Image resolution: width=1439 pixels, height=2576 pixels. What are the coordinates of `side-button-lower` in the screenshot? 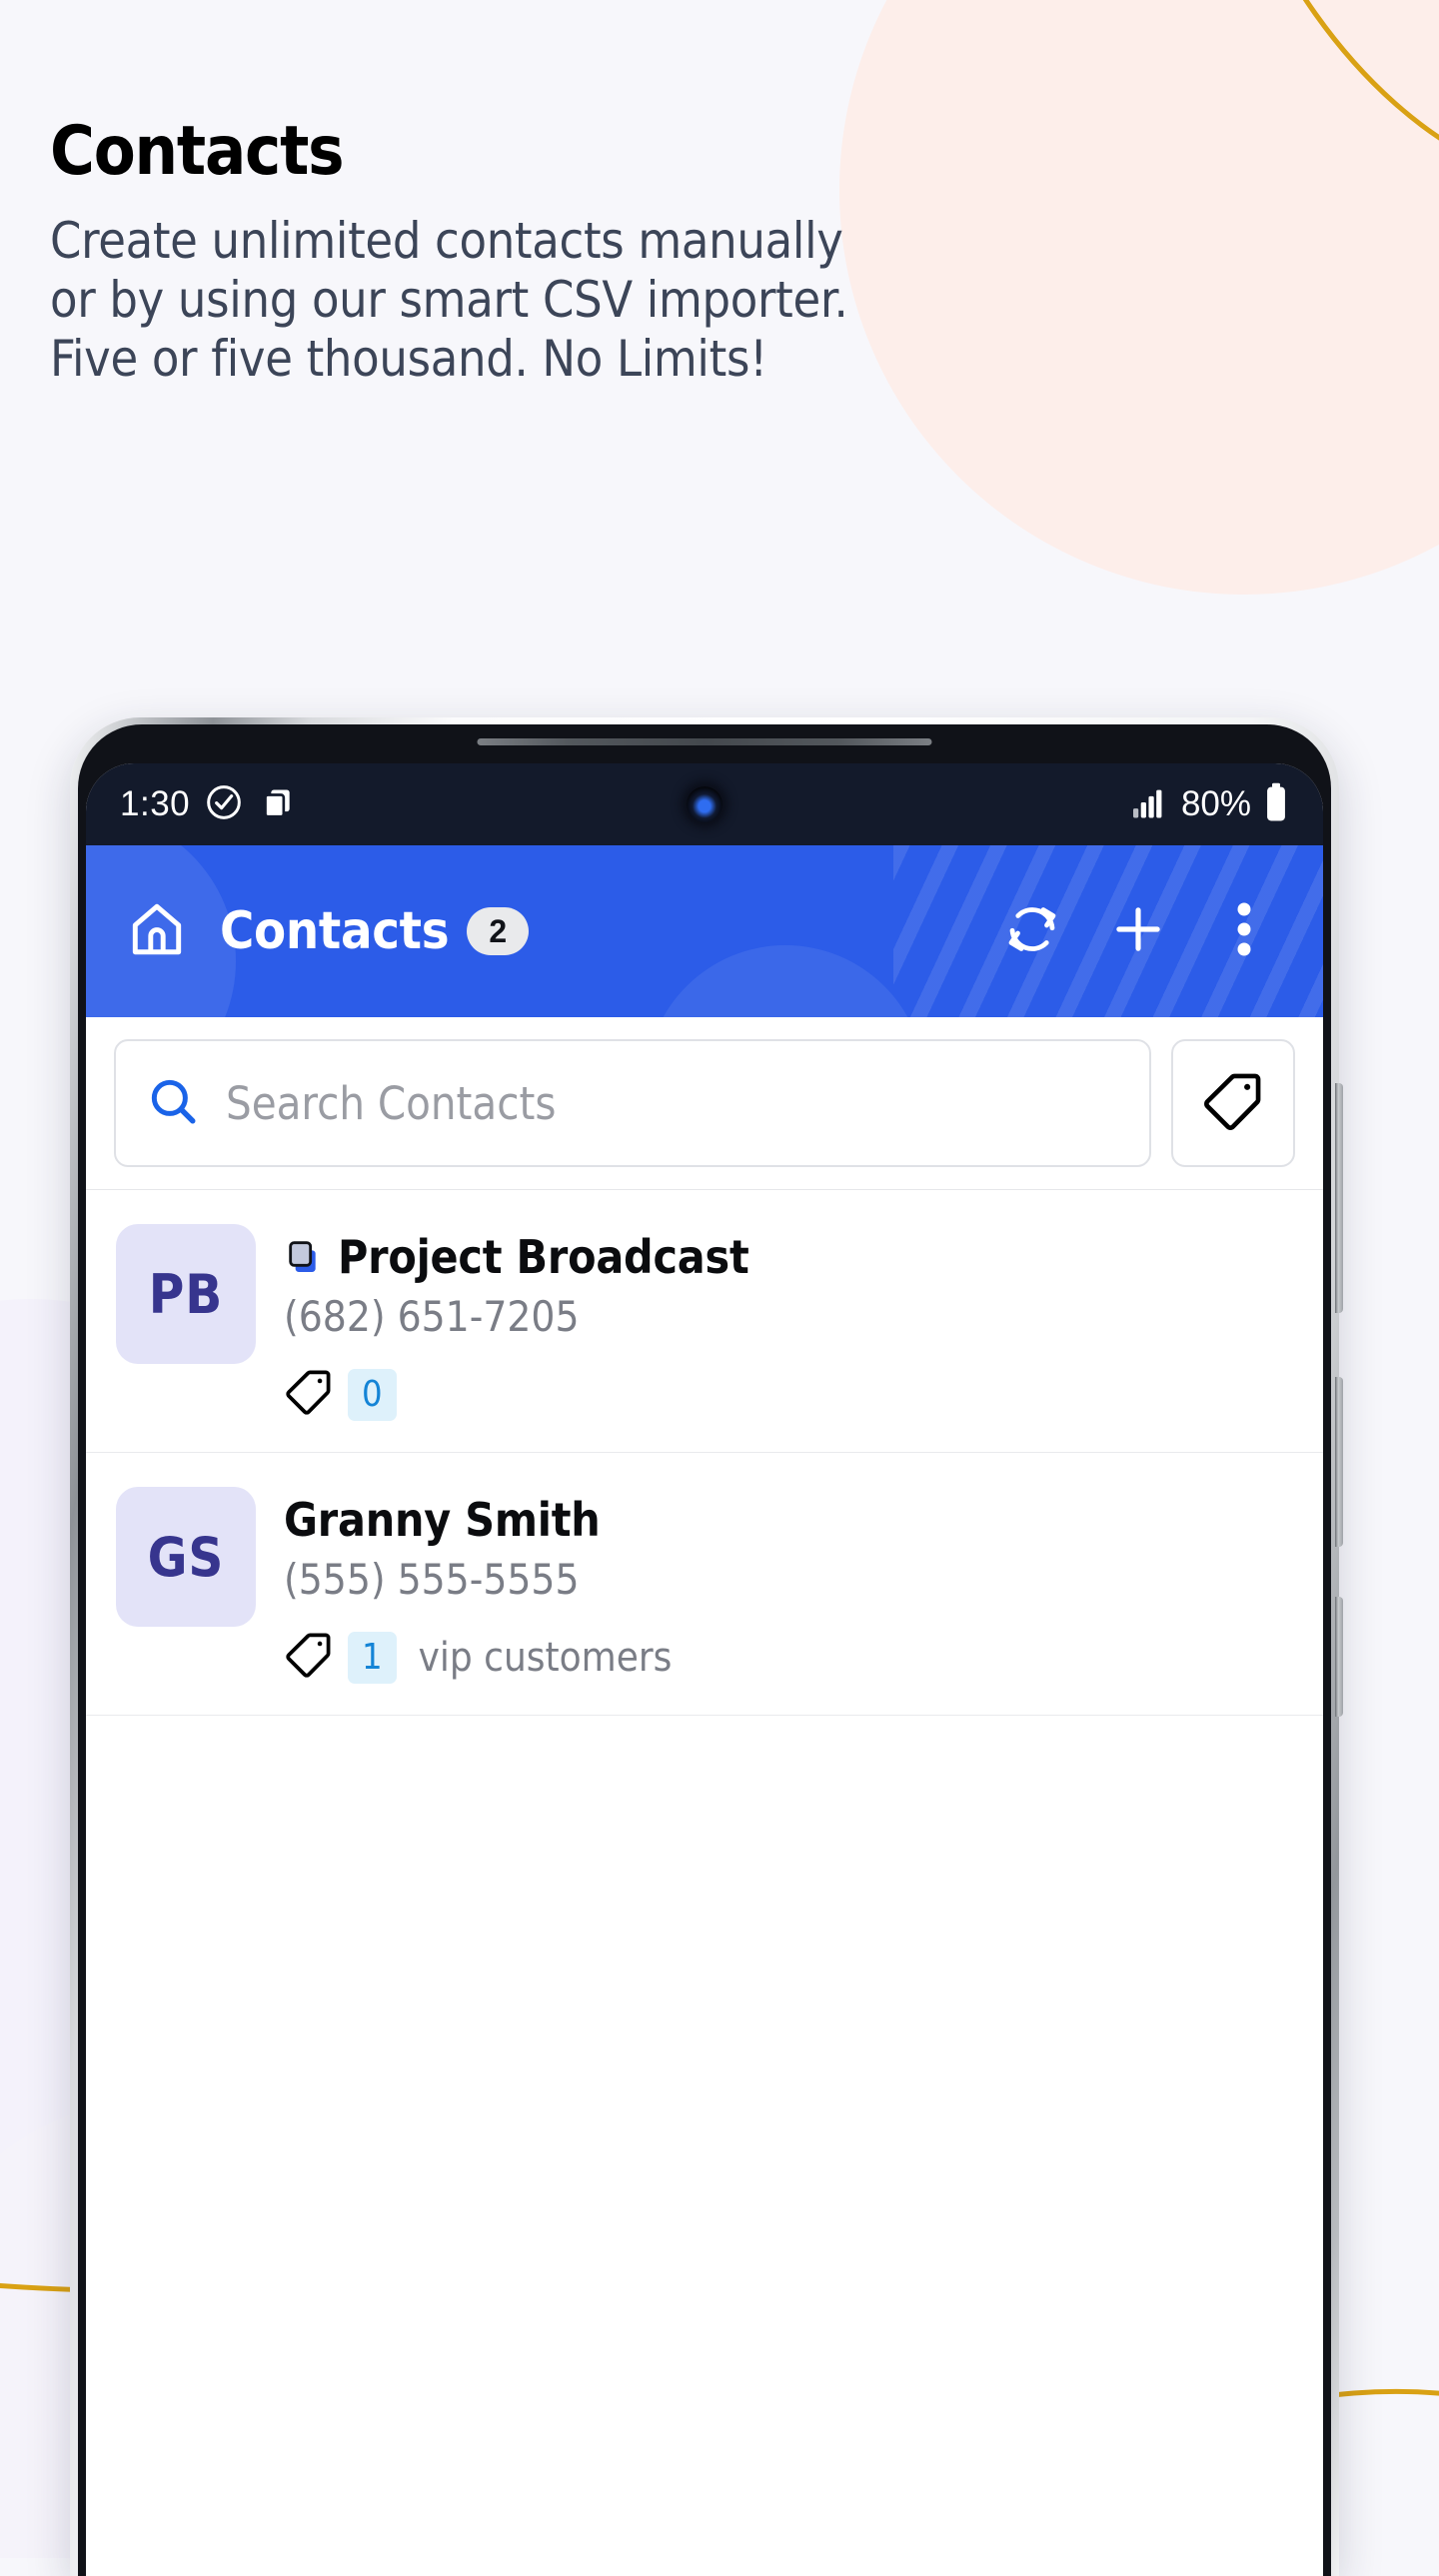 It's located at (1339, 1657).